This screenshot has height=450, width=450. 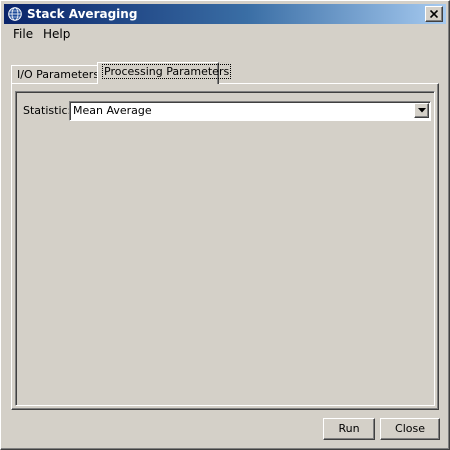 What do you see at coordinates (23, 34) in the screenshot?
I see `menu-file: File` at bounding box center [23, 34].